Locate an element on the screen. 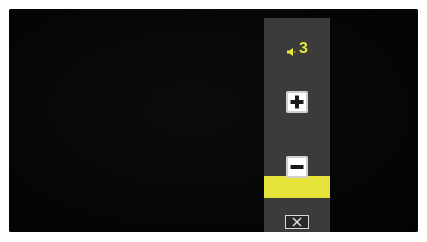  volume-down-button is located at coordinates (297, 167).